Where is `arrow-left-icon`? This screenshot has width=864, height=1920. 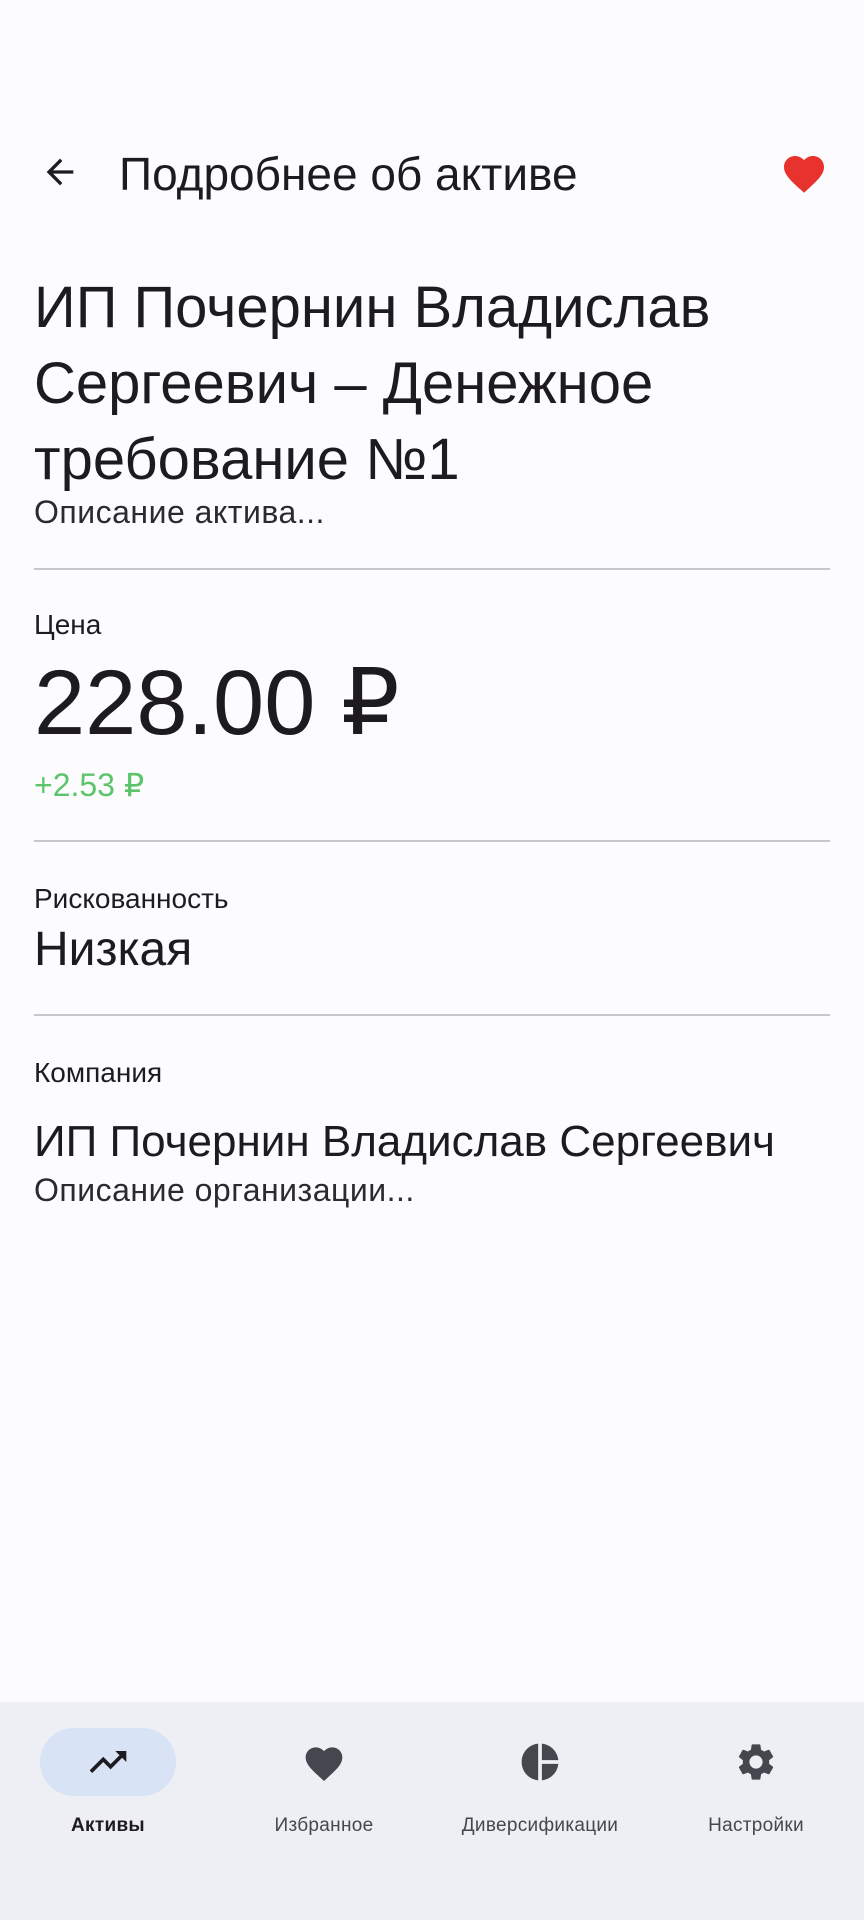 arrow-left-icon is located at coordinates (60, 172).